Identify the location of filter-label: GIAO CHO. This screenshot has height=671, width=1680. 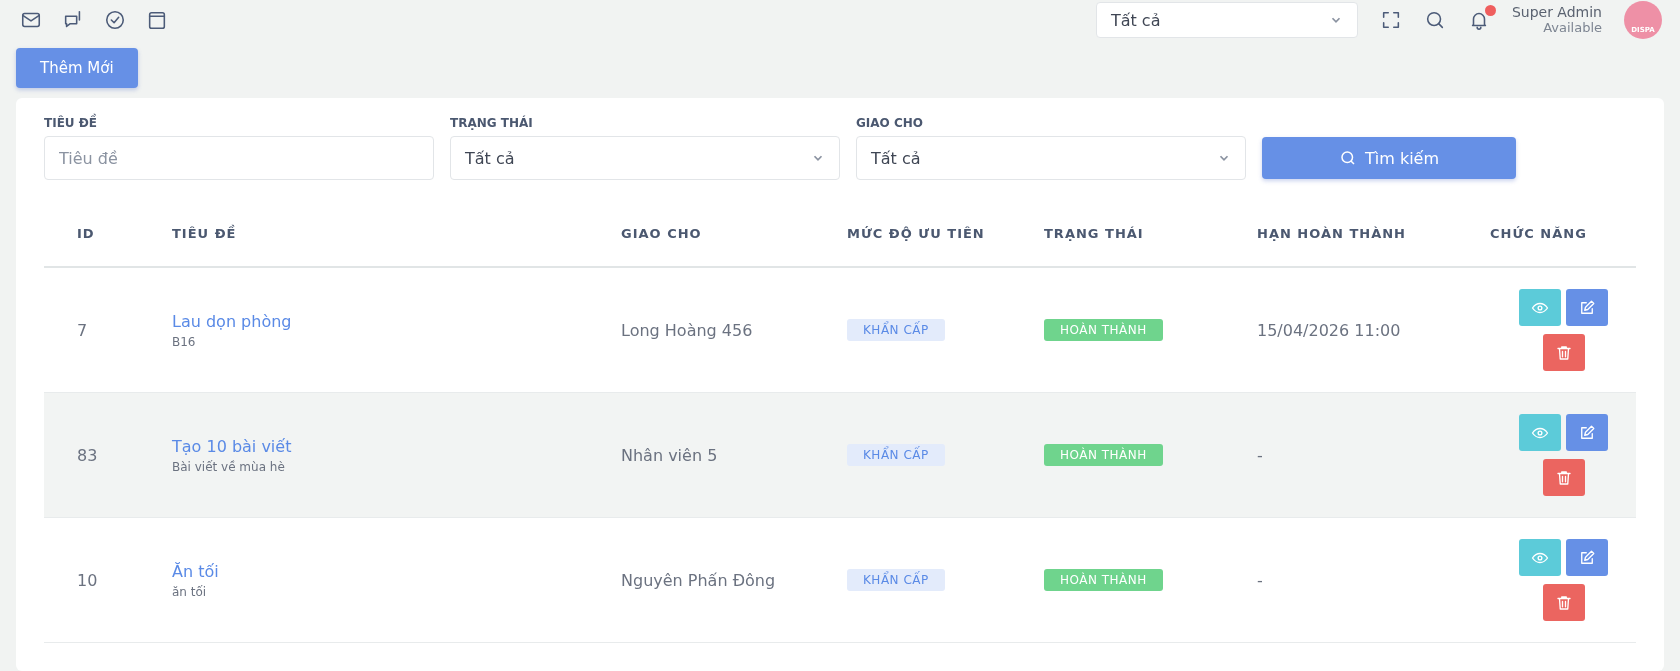
(890, 123).